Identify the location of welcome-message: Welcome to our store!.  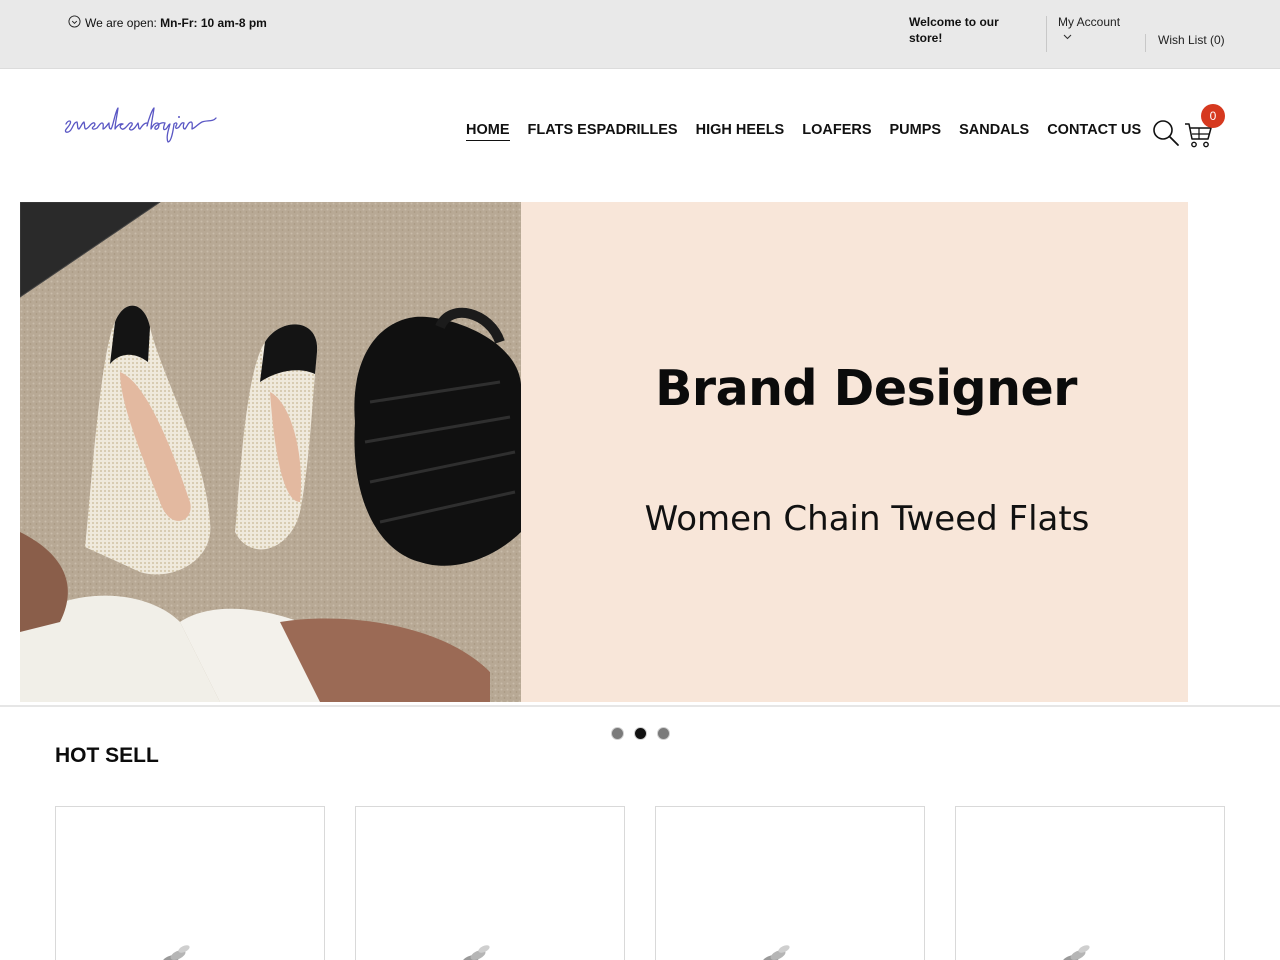
(954, 30).